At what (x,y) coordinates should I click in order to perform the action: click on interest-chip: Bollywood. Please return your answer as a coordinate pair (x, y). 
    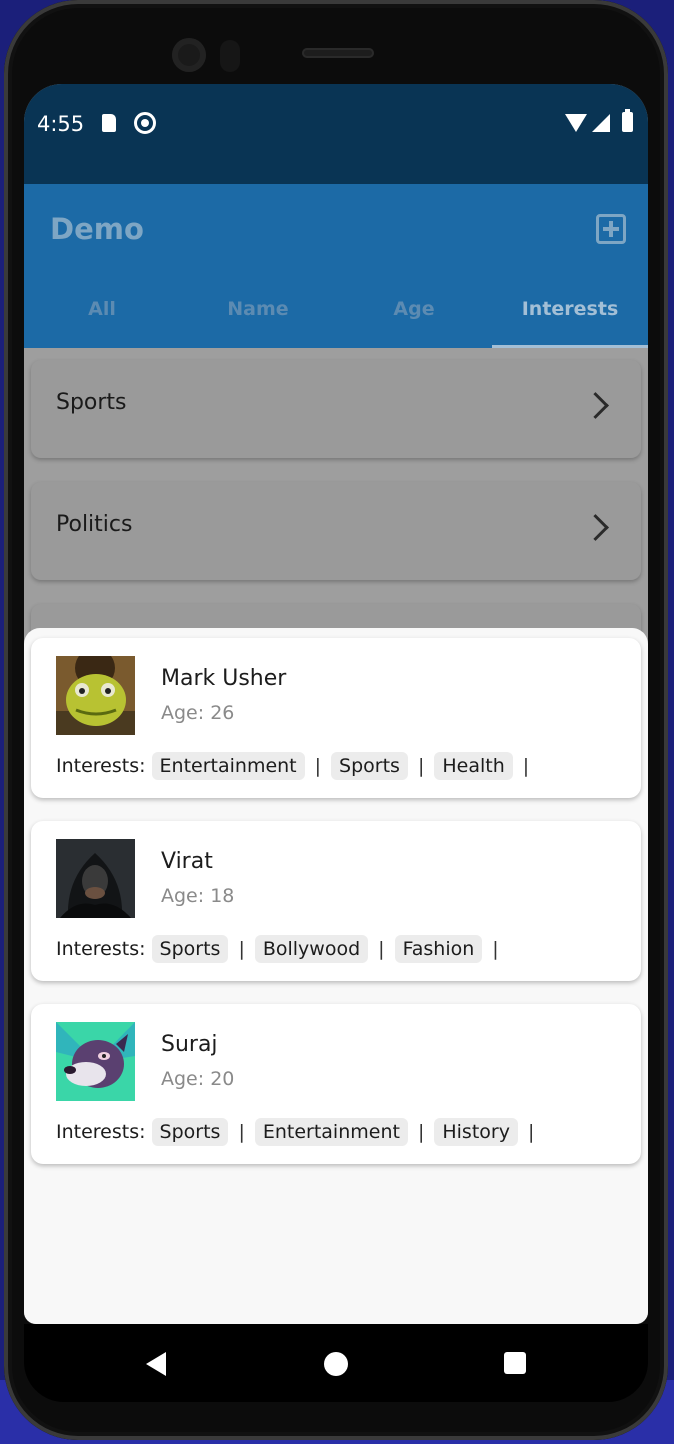
    Looking at the image, I should click on (311, 949).